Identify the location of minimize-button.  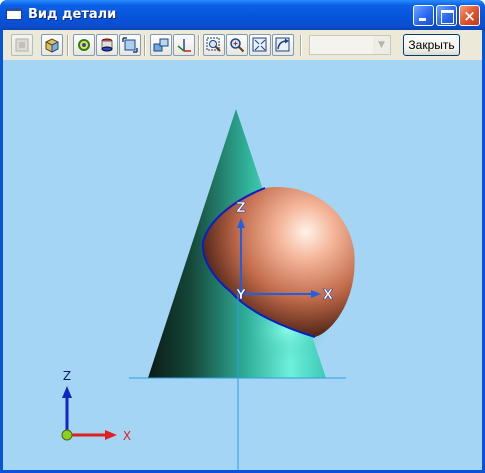
(423, 15).